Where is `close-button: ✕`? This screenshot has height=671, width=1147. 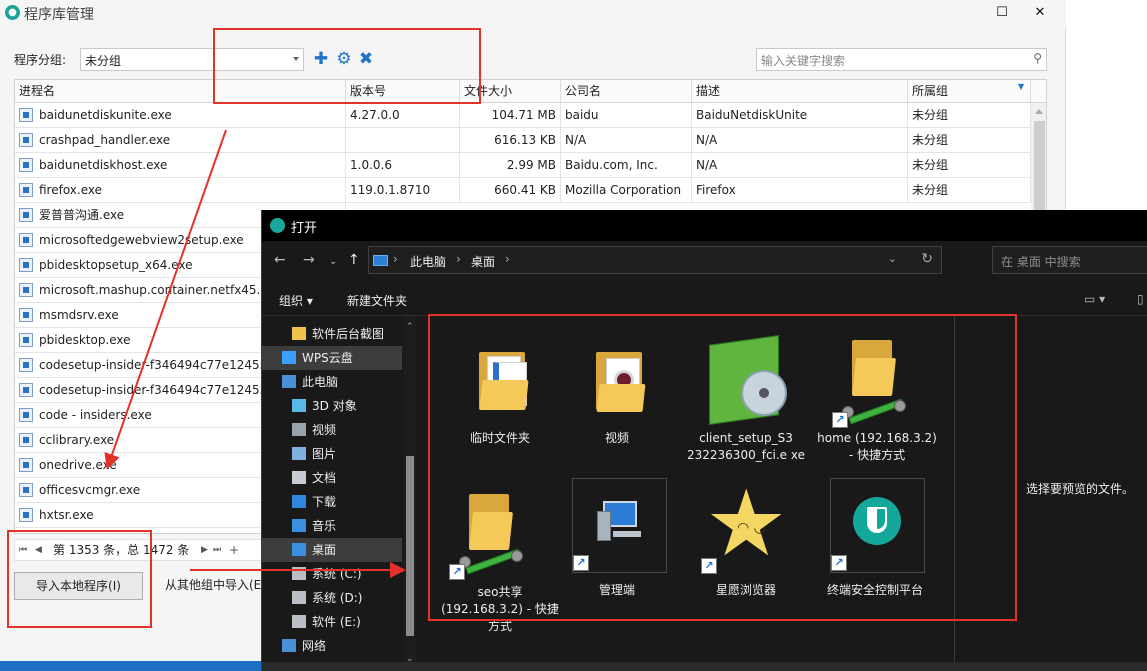 close-button: ✕ is located at coordinates (1040, 13).